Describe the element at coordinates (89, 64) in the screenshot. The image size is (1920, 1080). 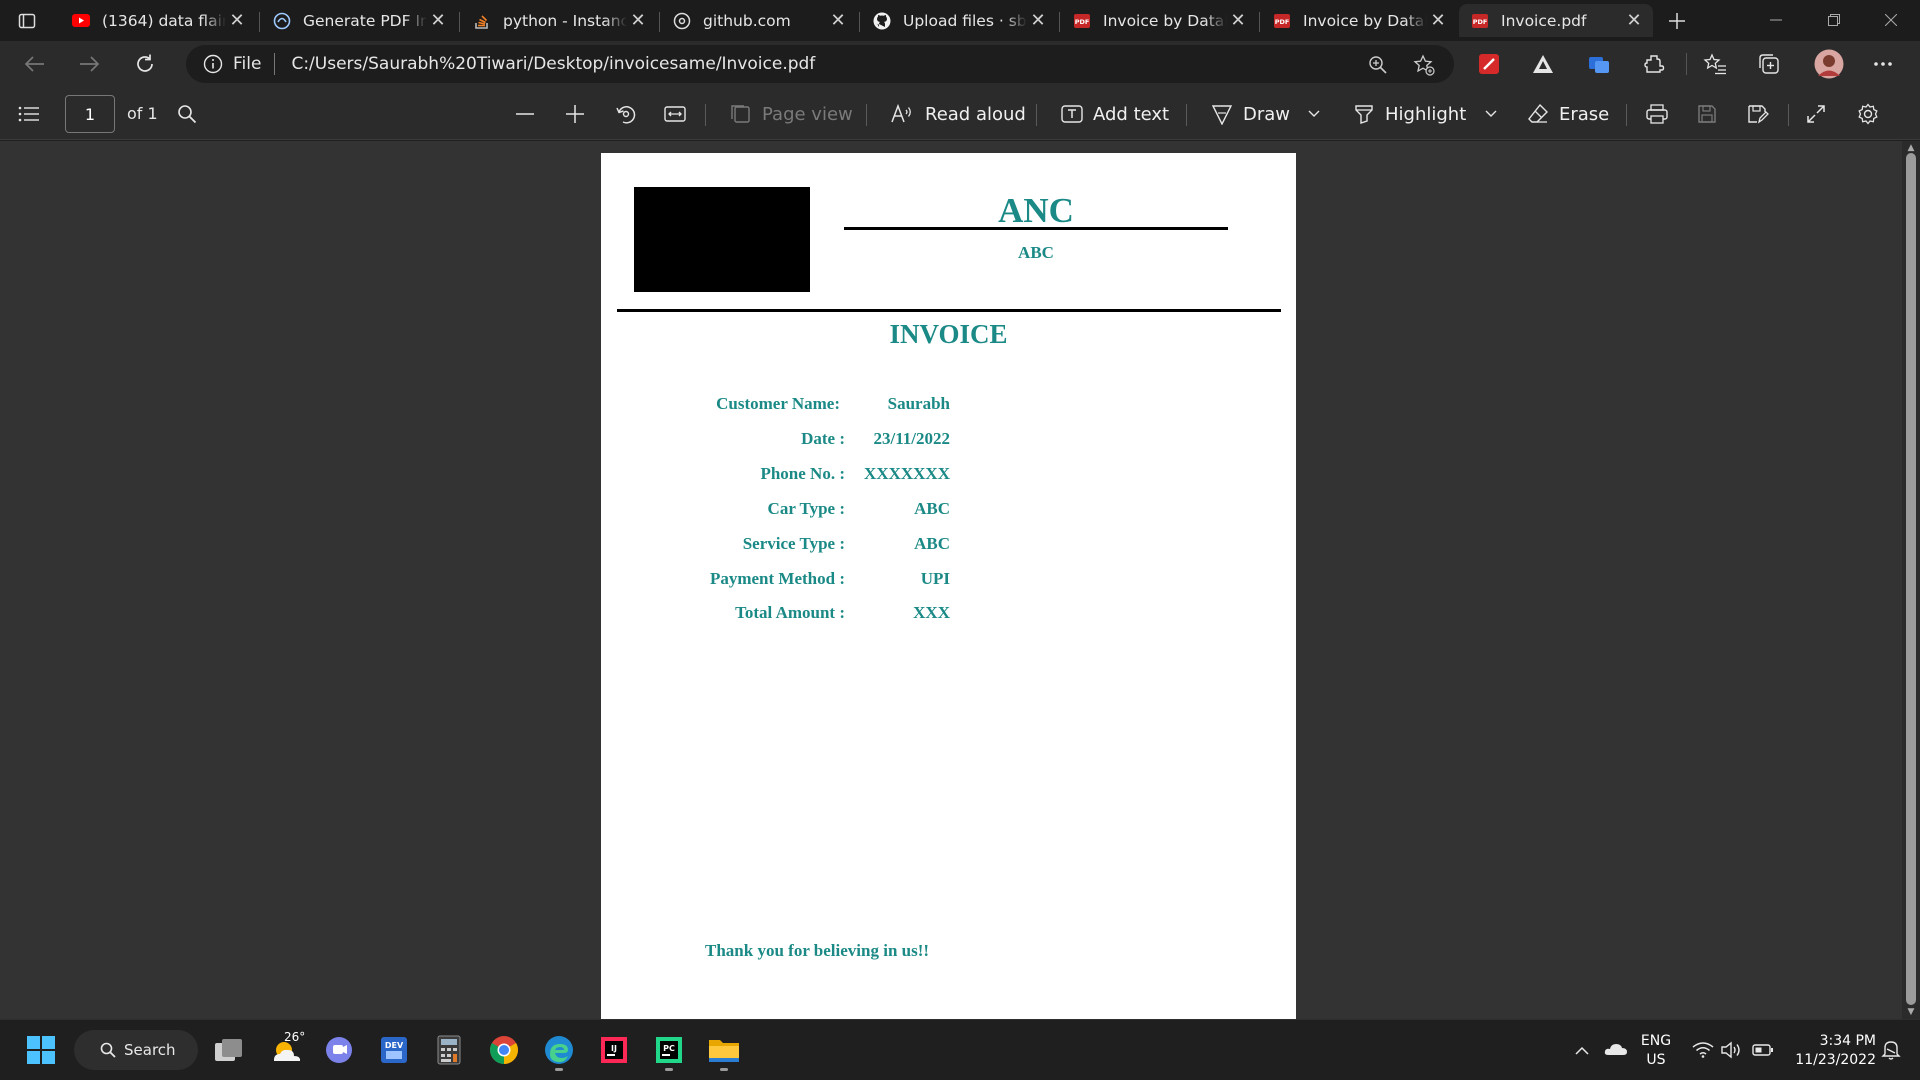
I see `forward-arrow-icon` at that location.